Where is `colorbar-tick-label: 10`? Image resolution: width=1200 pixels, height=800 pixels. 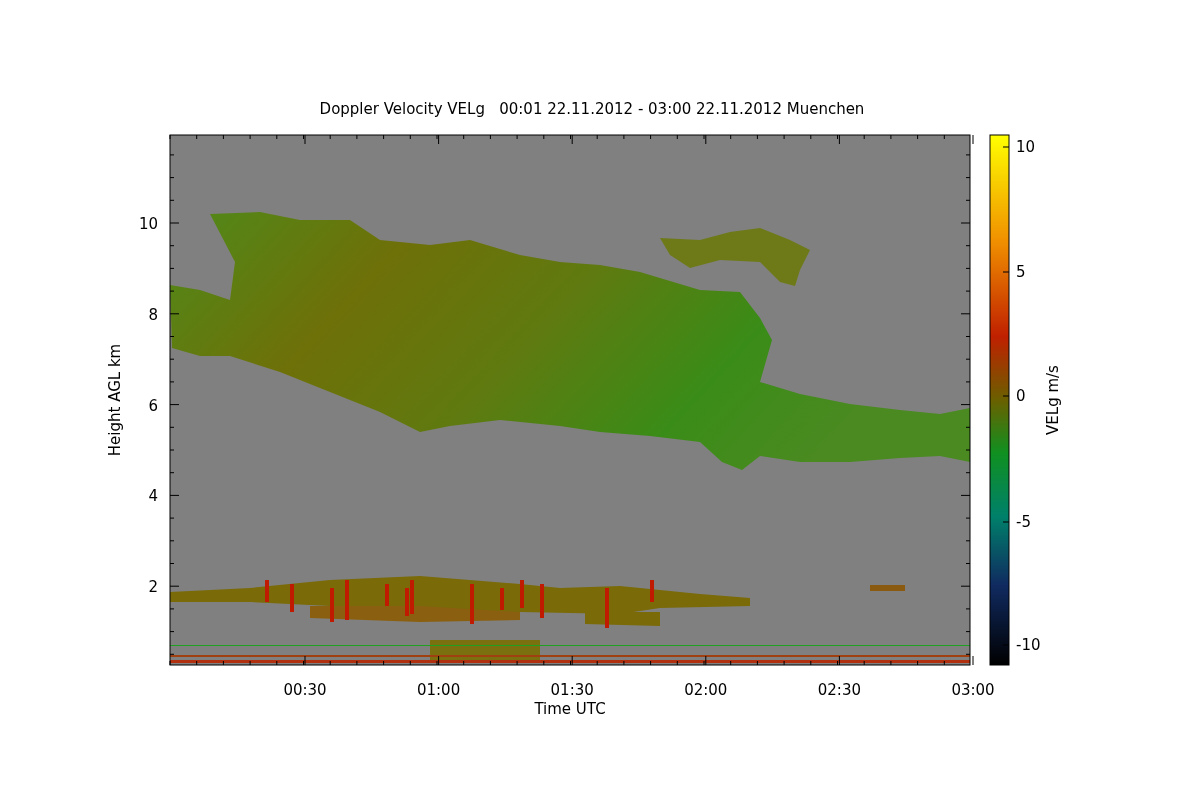 colorbar-tick-label: 10 is located at coordinates (1026, 147).